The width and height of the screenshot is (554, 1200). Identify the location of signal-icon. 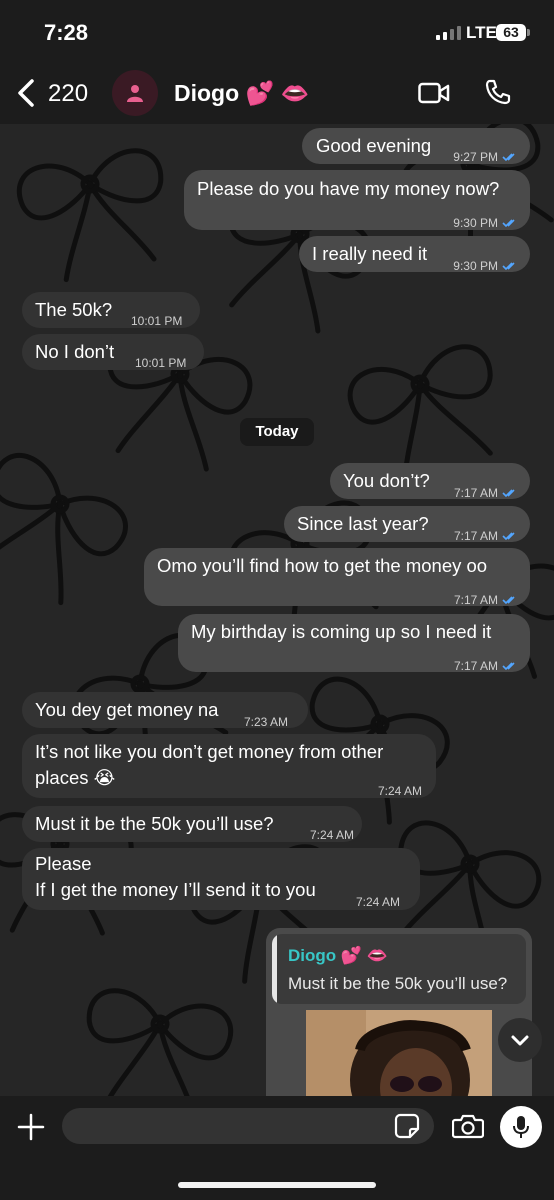
(448, 33).